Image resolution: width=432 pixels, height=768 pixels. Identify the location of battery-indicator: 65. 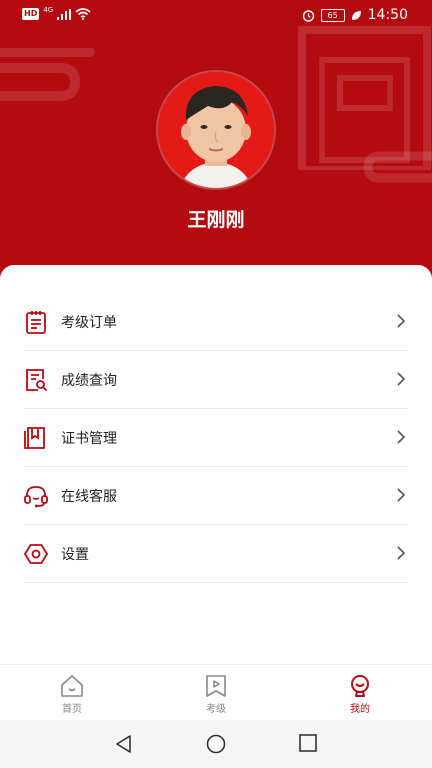
(332, 15).